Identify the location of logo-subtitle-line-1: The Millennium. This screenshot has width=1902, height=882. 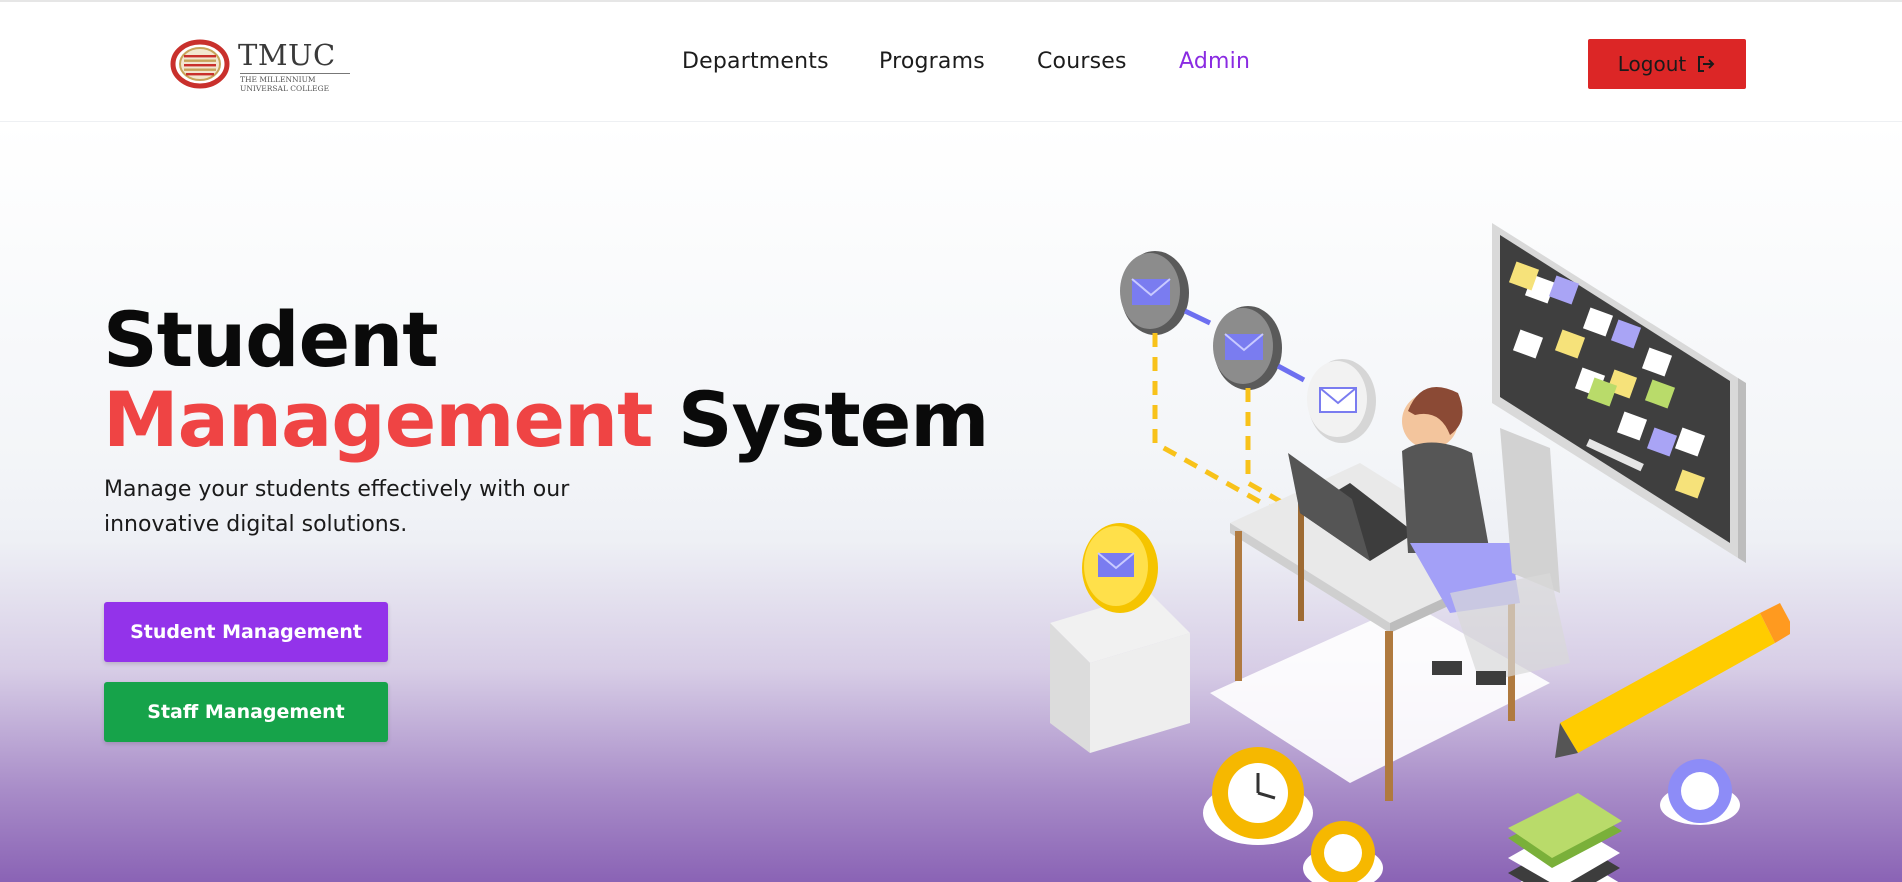
(278, 79).